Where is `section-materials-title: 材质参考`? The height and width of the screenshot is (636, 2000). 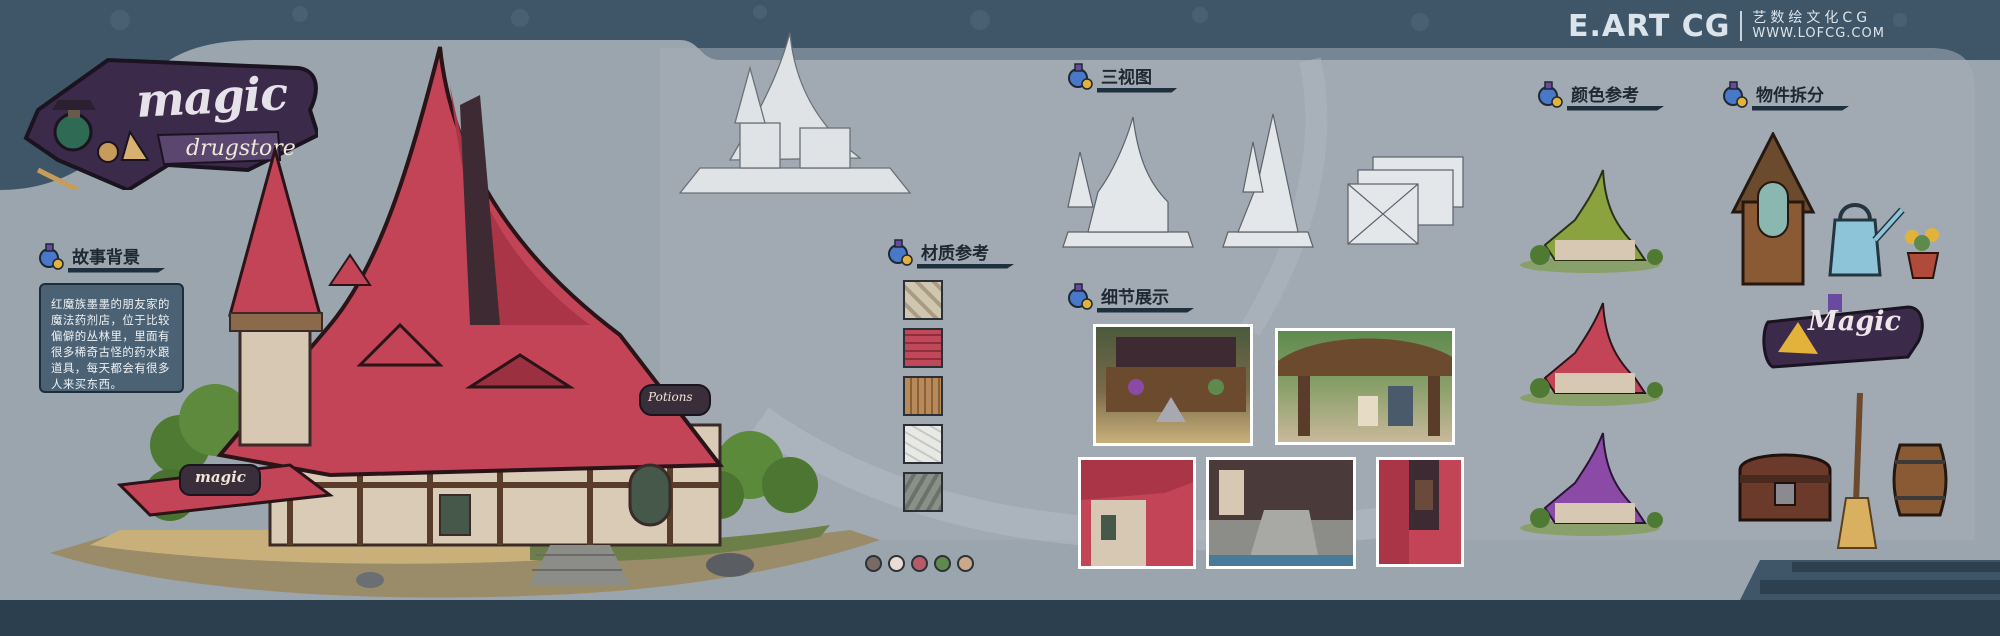 section-materials-title: 材质参考 is located at coordinates (955, 251).